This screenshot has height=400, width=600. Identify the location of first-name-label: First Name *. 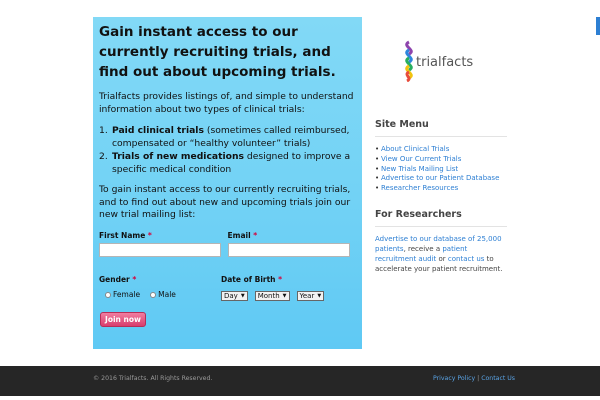
(125, 235).